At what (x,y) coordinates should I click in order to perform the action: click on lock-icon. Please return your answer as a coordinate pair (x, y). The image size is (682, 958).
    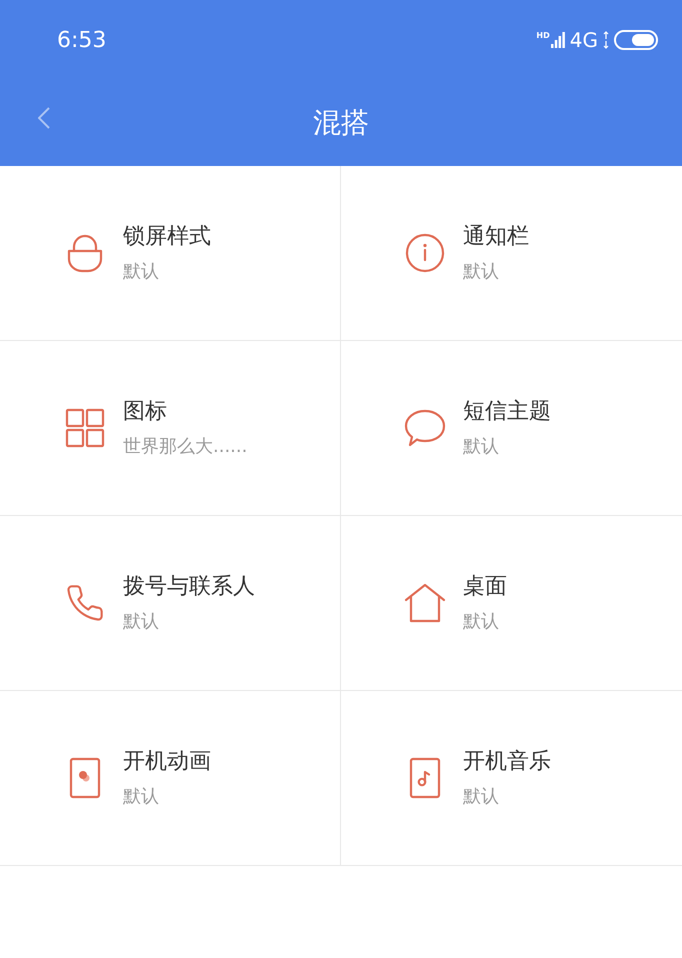
    Looking at the image, I should click on (85, 253).